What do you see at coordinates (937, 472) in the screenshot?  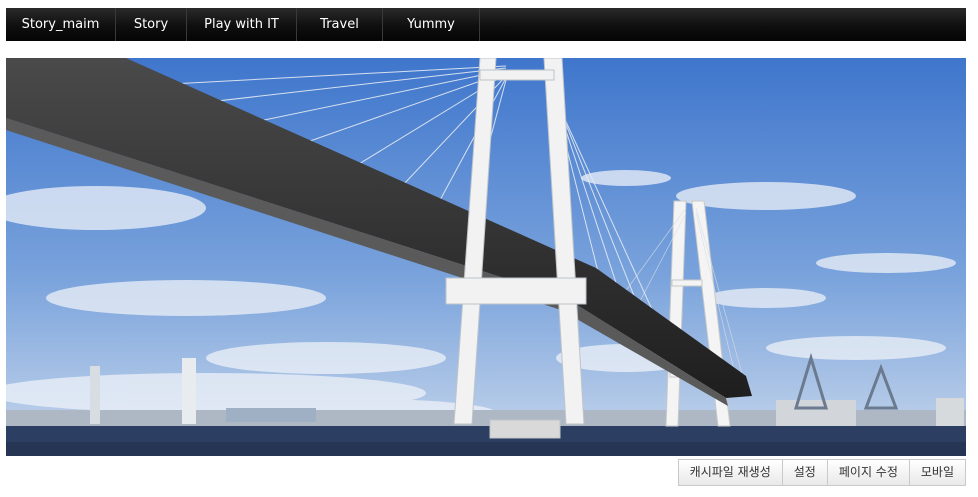 I see `mobile-button: 모바일` at bounding box center [937, 472].